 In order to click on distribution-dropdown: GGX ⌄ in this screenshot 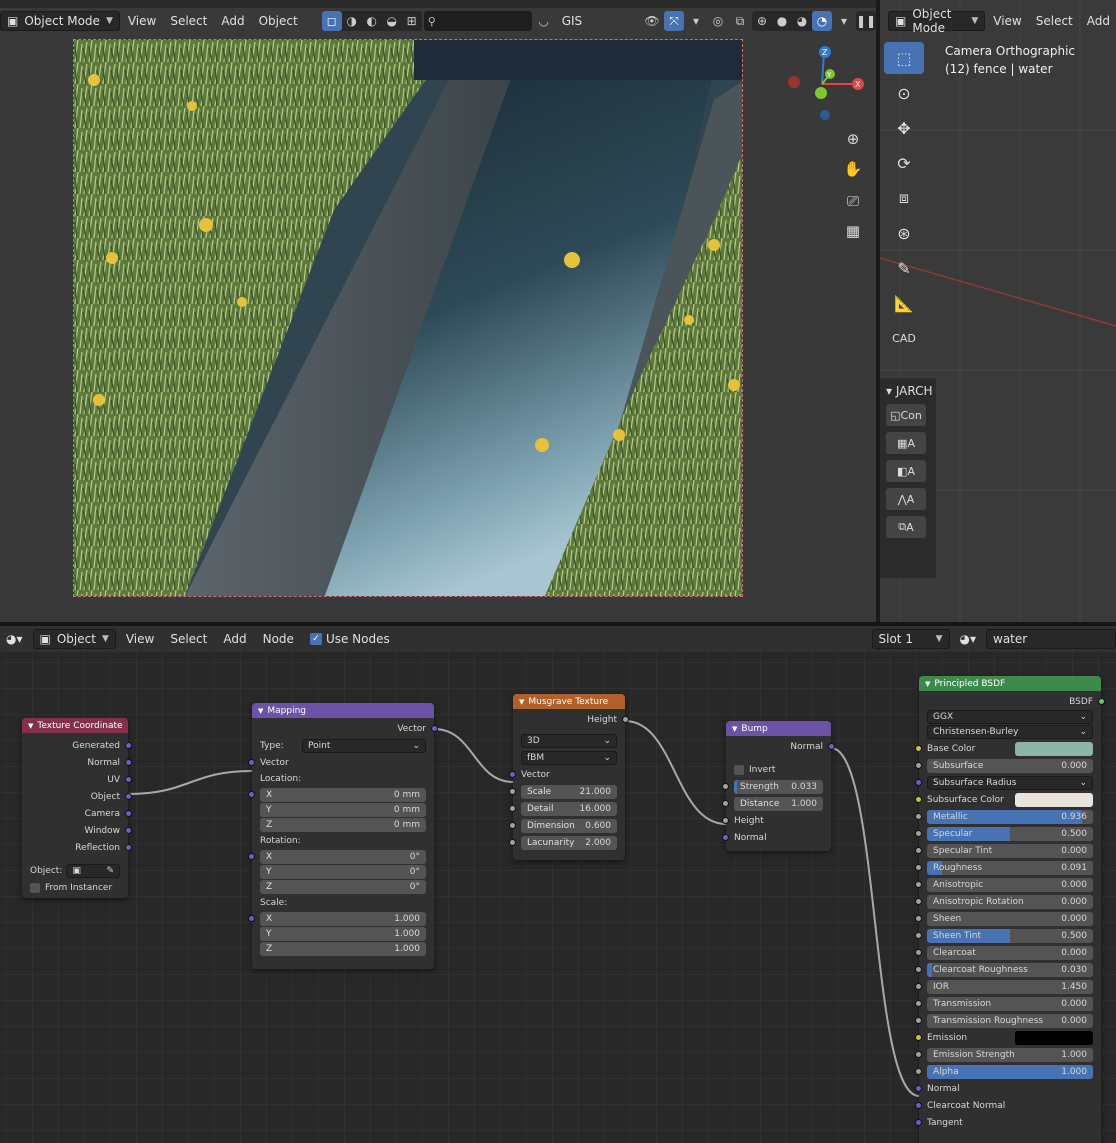, I will do `click(1010, 716)`.